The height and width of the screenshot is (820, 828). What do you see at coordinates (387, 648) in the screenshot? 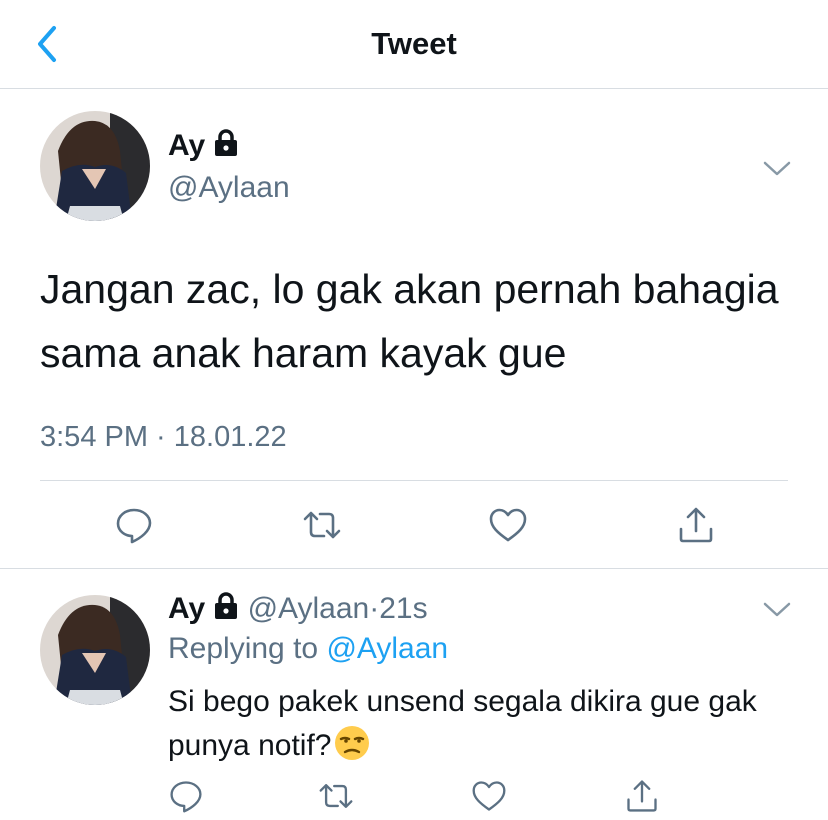
I see `replying-to-link: @Aylaan` at bounding box center [387, 648].